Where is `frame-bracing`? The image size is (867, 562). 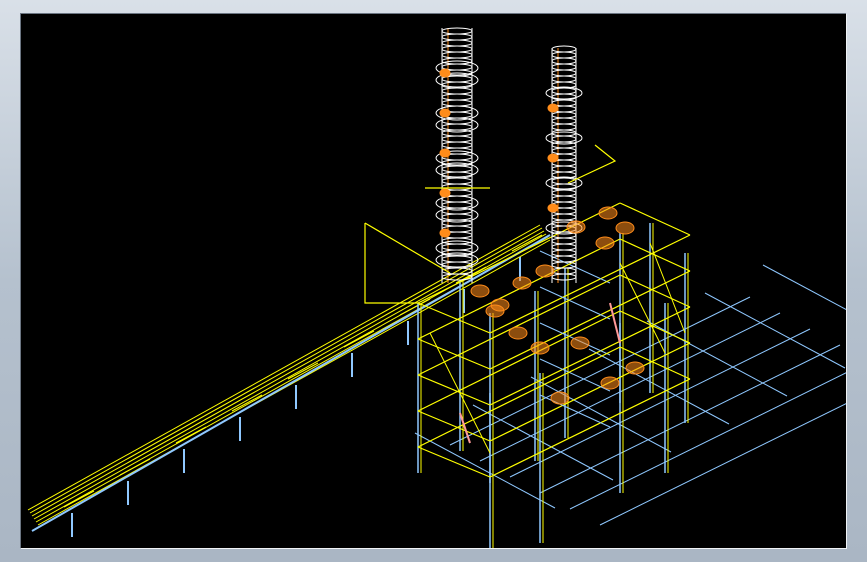 frame-bracing is located at coordinates (642, 308).